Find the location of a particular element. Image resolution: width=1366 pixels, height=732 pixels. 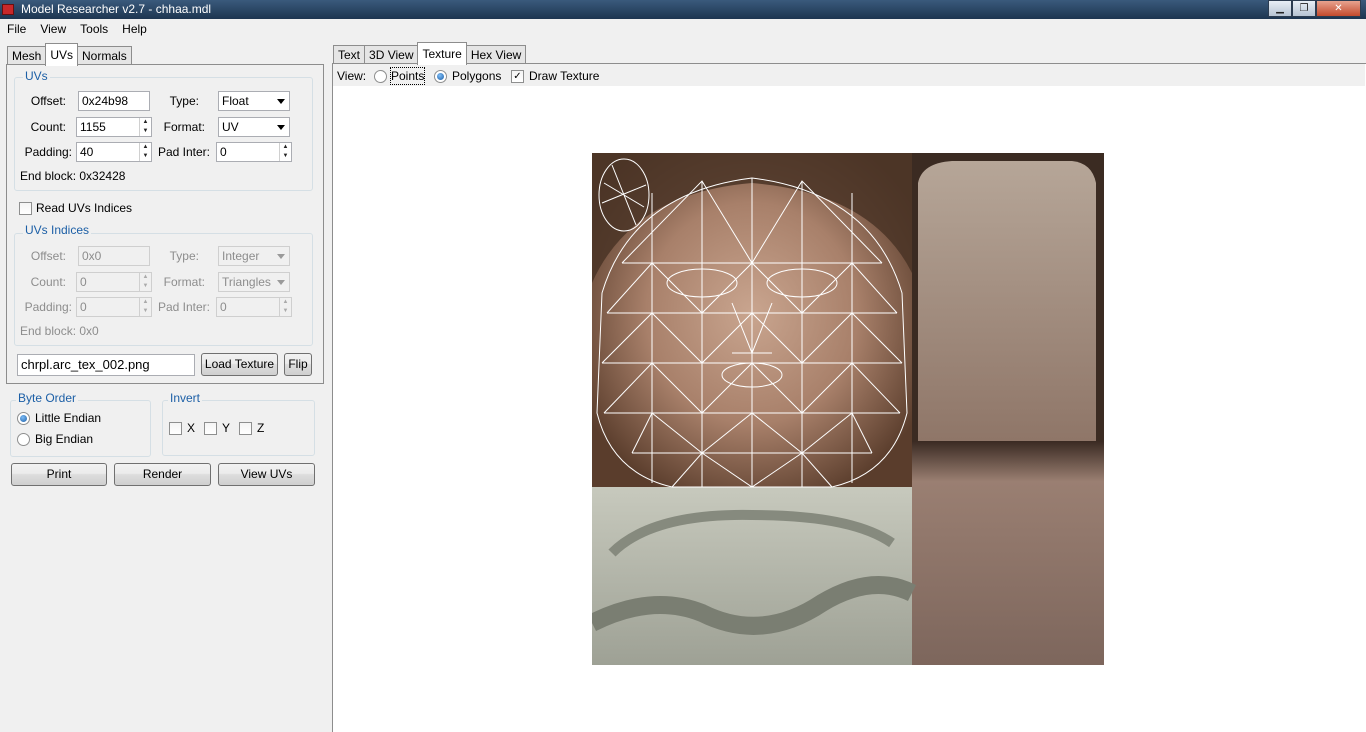

invert-y-checkbox is located at coordinates (210, 428).